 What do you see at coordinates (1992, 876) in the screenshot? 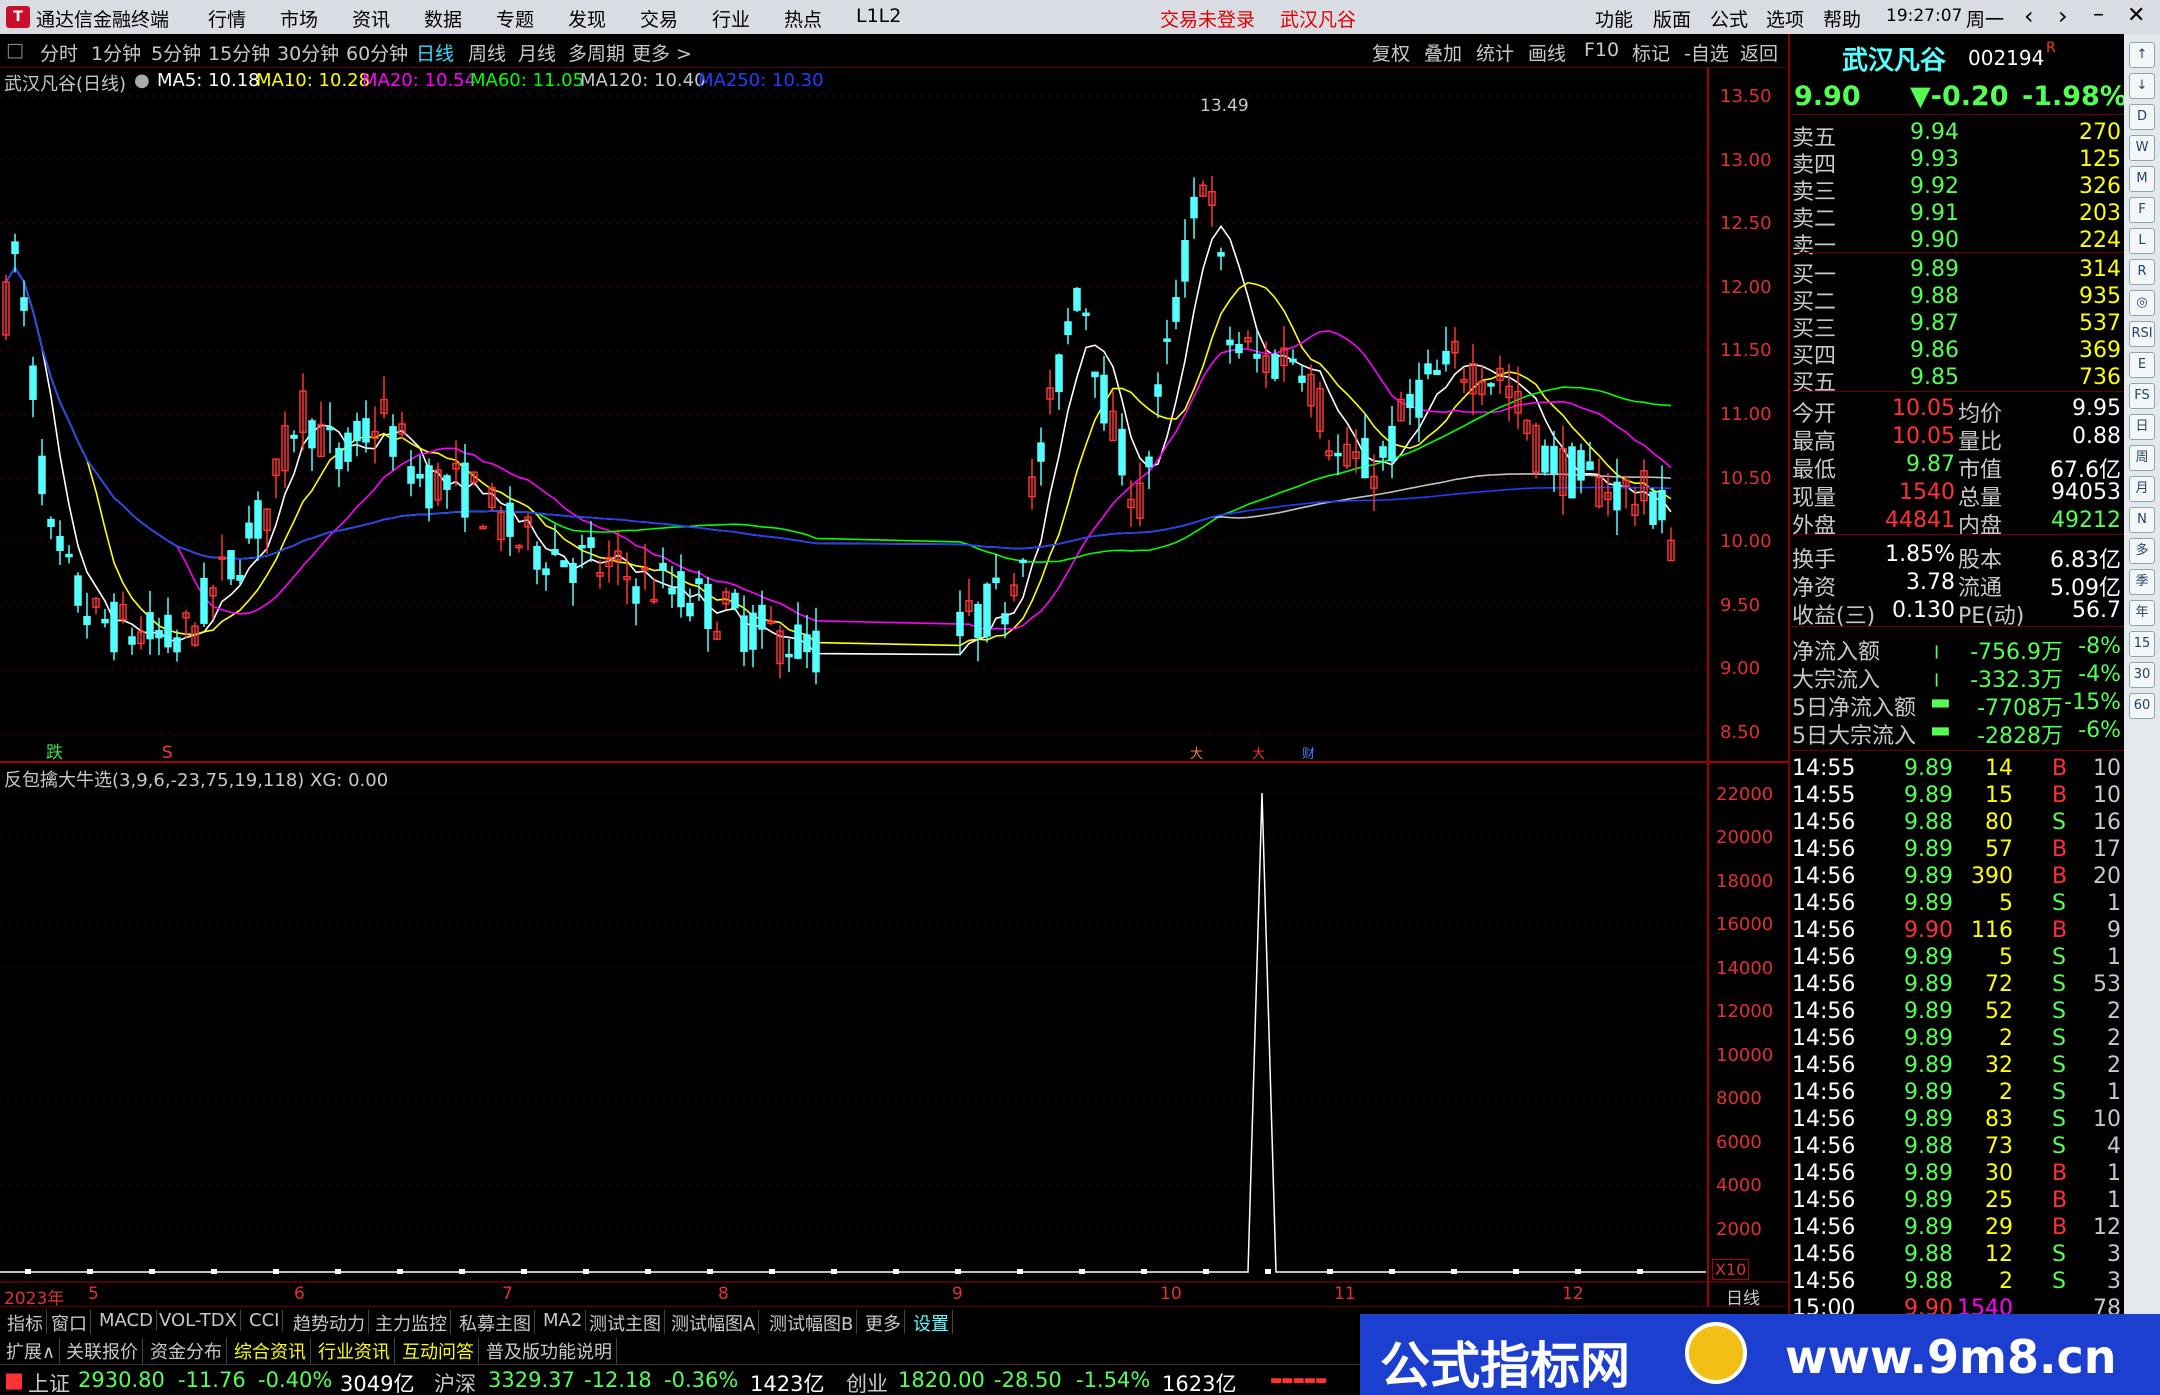
I see `tick-vol: 390` at bounding box center [1992, 876].